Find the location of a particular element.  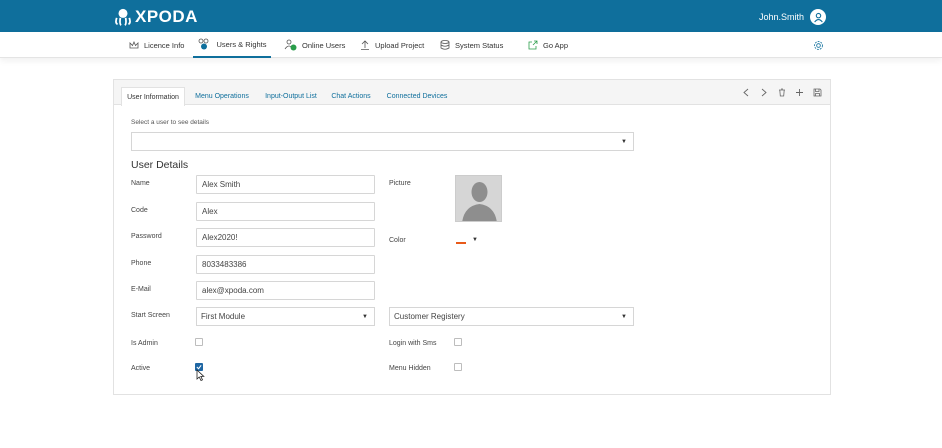

name-label: Name is located at coordinates (140, 183).